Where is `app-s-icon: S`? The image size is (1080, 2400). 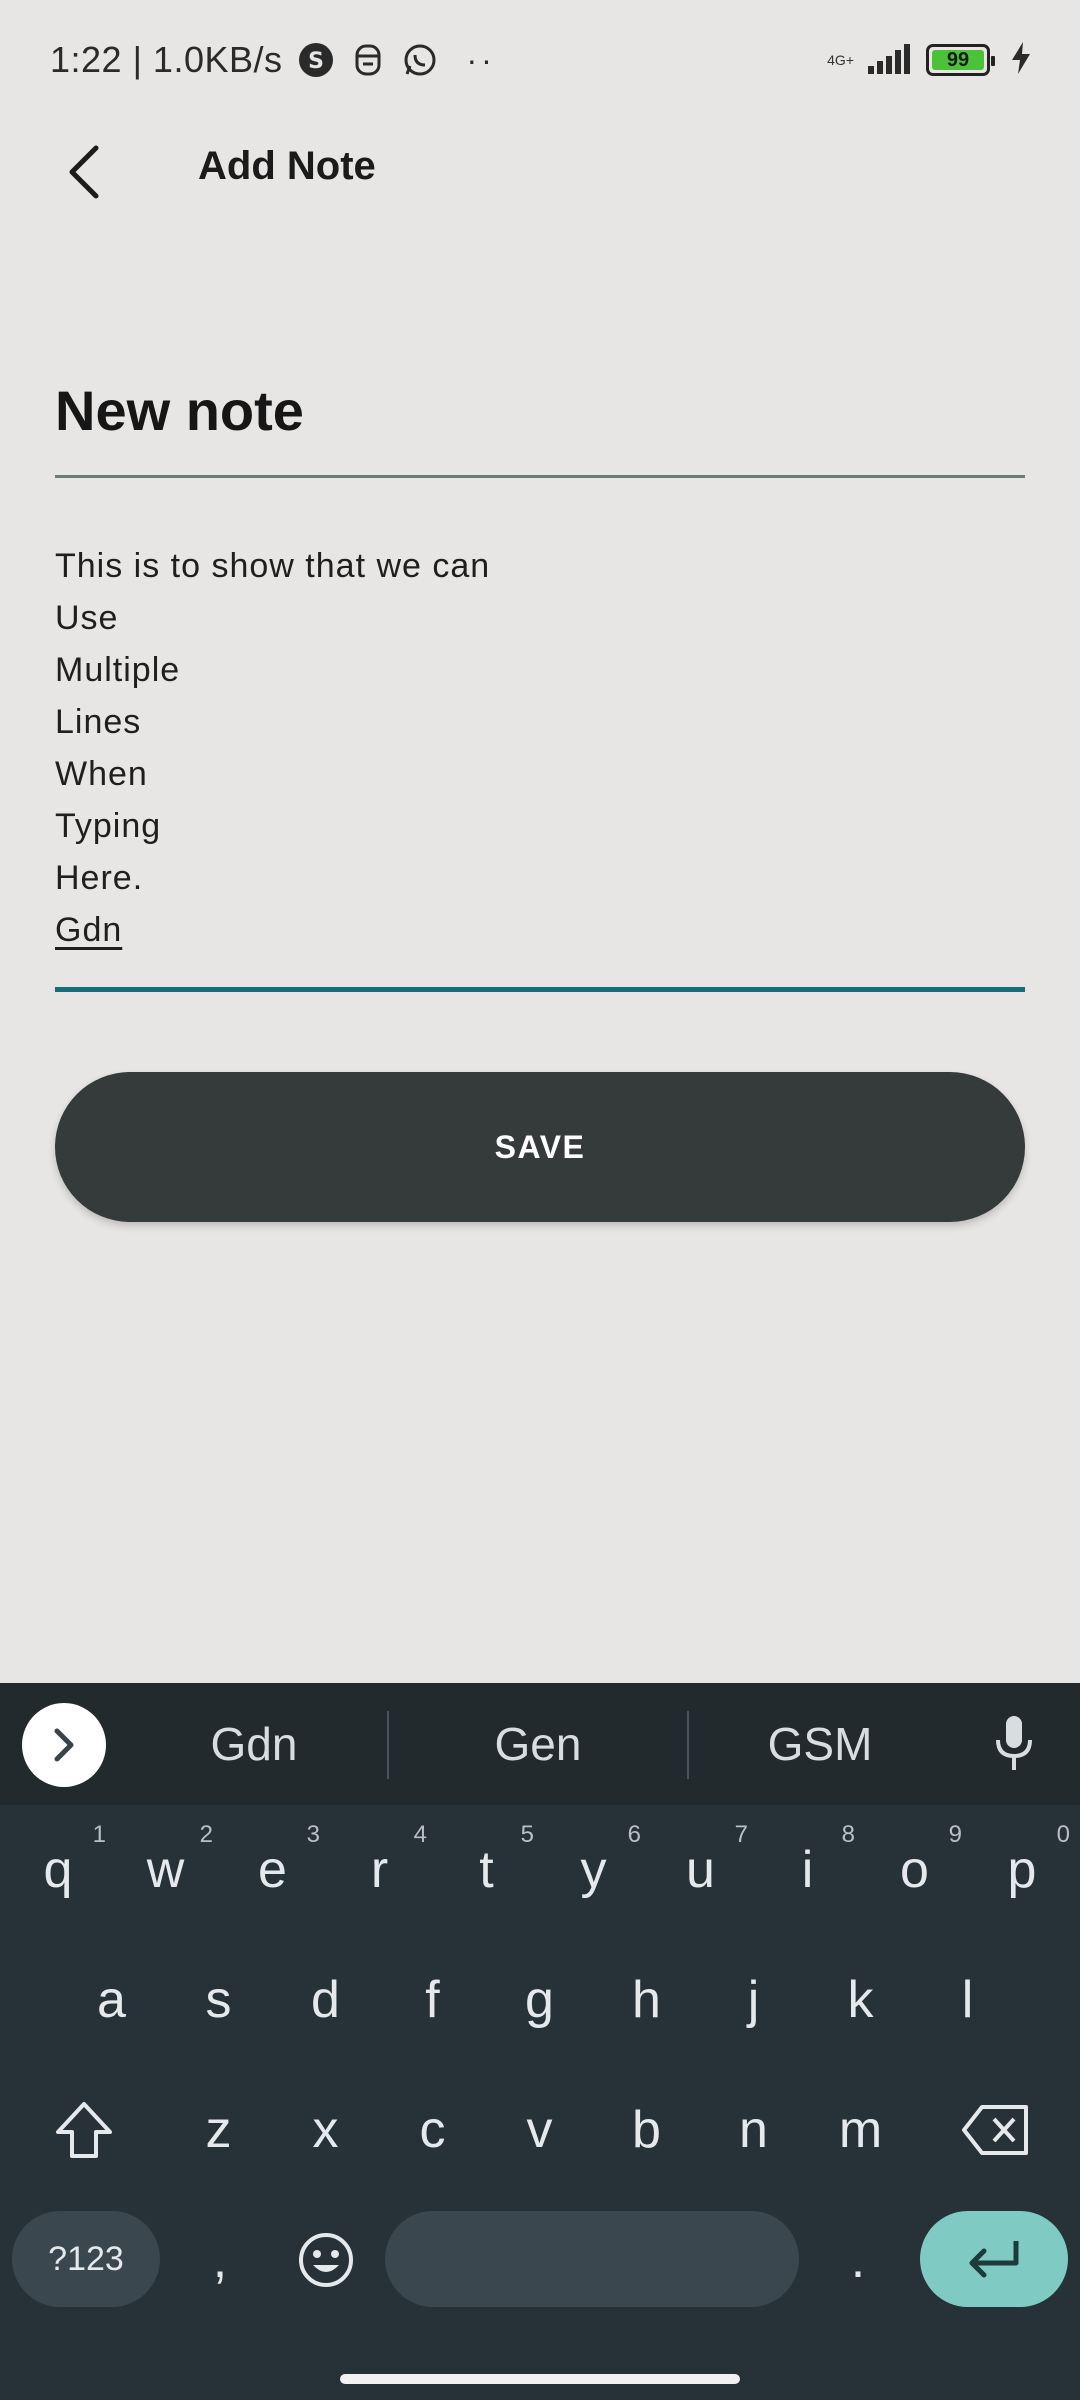
app-s-icon: S is located at coordinates (316, 60).